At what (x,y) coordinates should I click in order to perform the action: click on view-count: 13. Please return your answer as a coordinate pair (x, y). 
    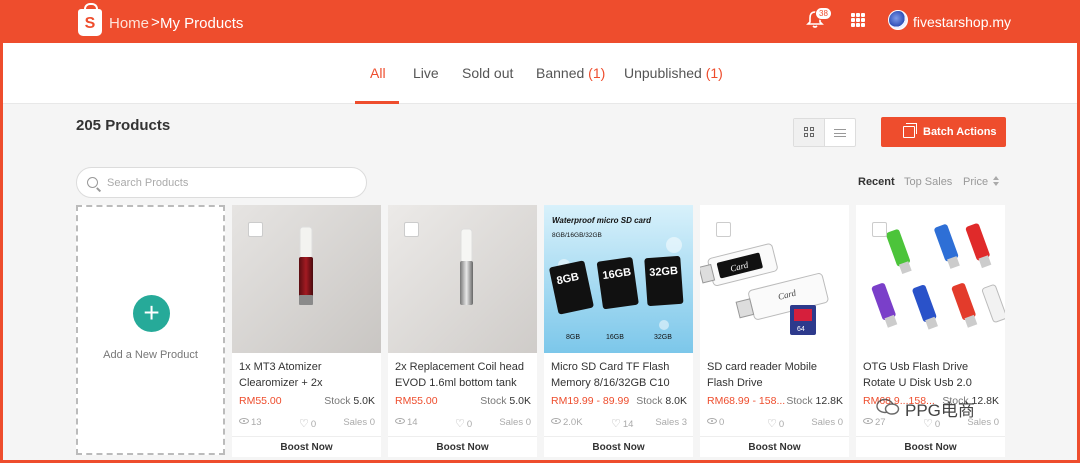
    Looking at the image, I should click on (256, 422).